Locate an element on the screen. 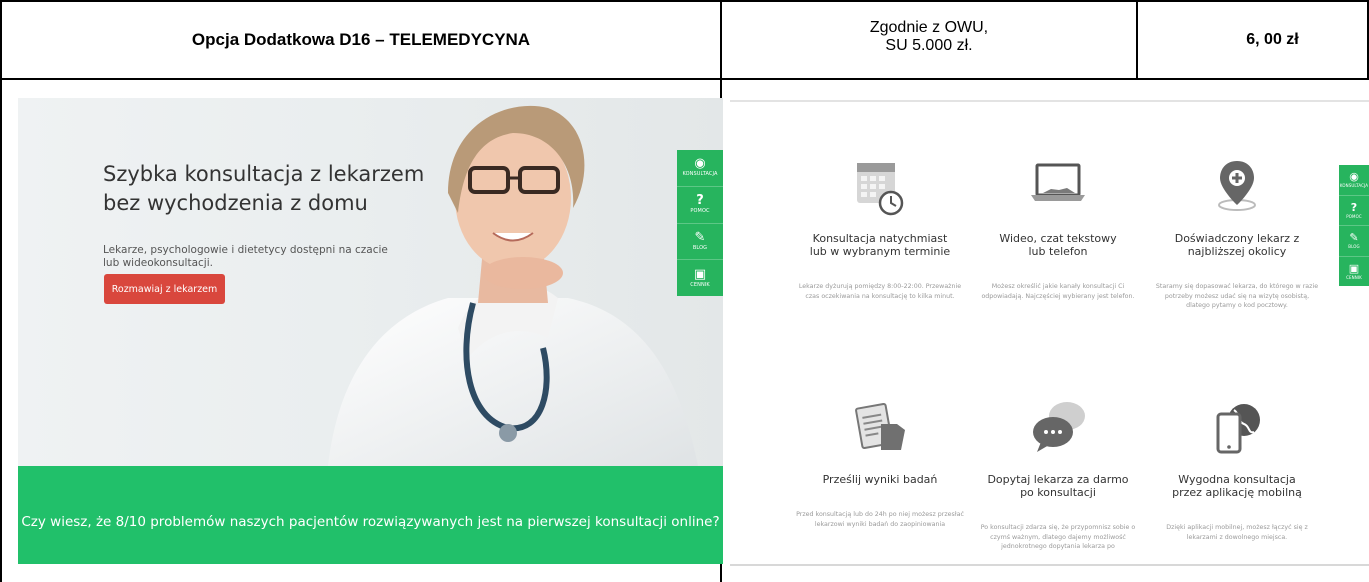 This screenshot has height=582, width=1369. feature-title-line-1: Doświadczony lekarz z is located at coordinates (1237, 238).